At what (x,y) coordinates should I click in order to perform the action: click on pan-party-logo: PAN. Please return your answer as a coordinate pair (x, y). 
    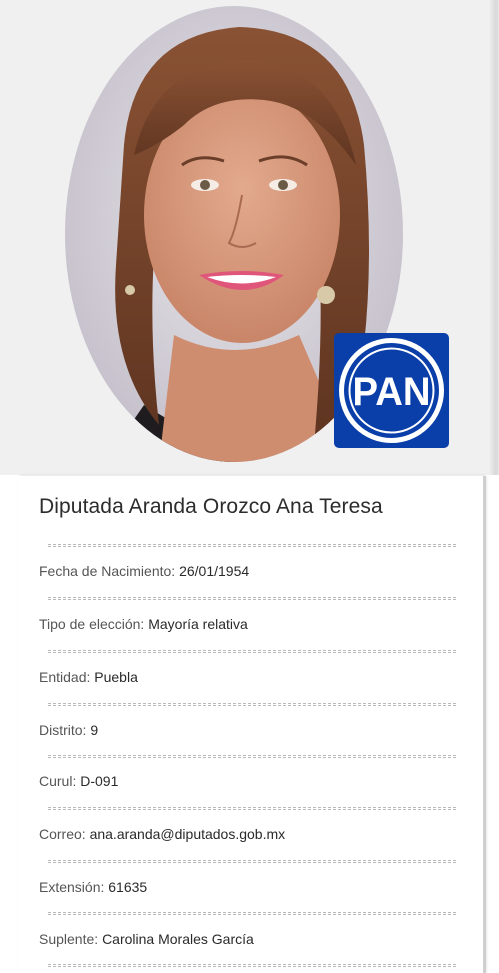
    Looking at the image, I should click on (391, 390).